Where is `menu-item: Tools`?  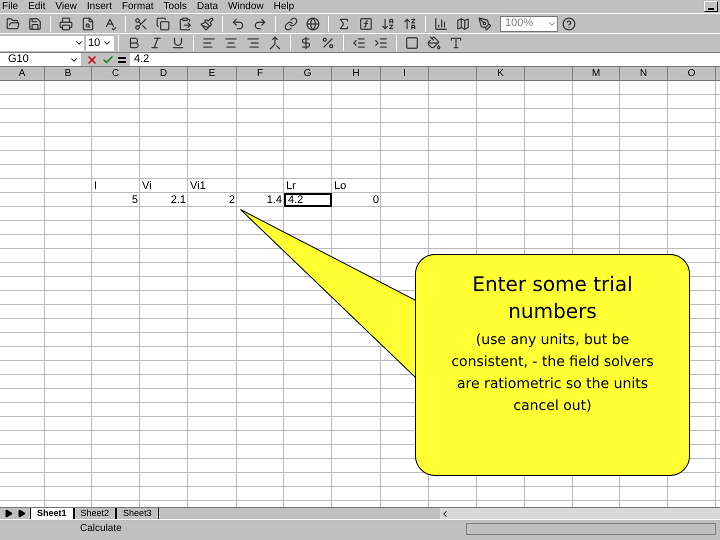 menu-item: Tools is located at coordinates (175, 7).